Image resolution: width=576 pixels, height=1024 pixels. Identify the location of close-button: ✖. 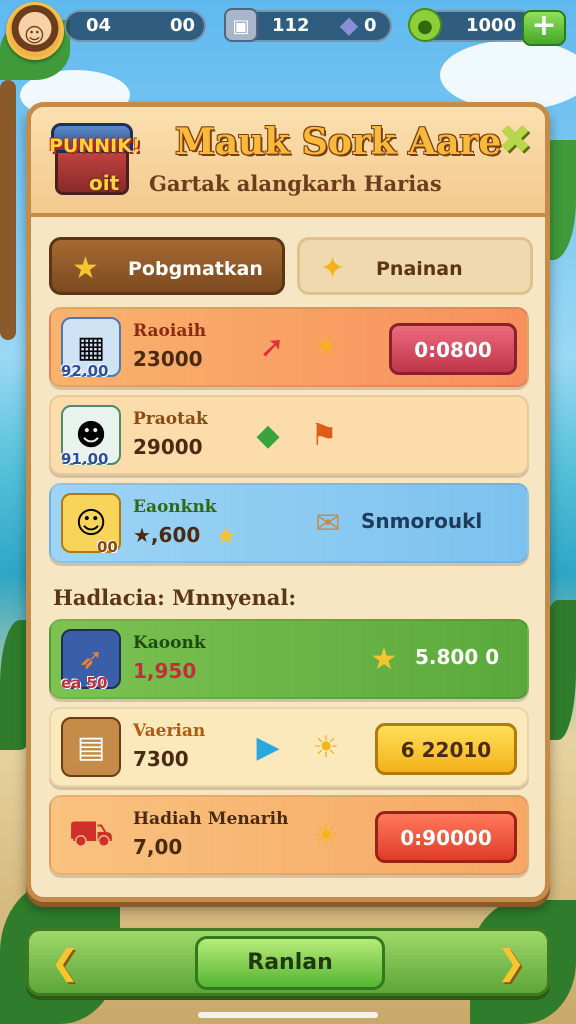
(515, 141).